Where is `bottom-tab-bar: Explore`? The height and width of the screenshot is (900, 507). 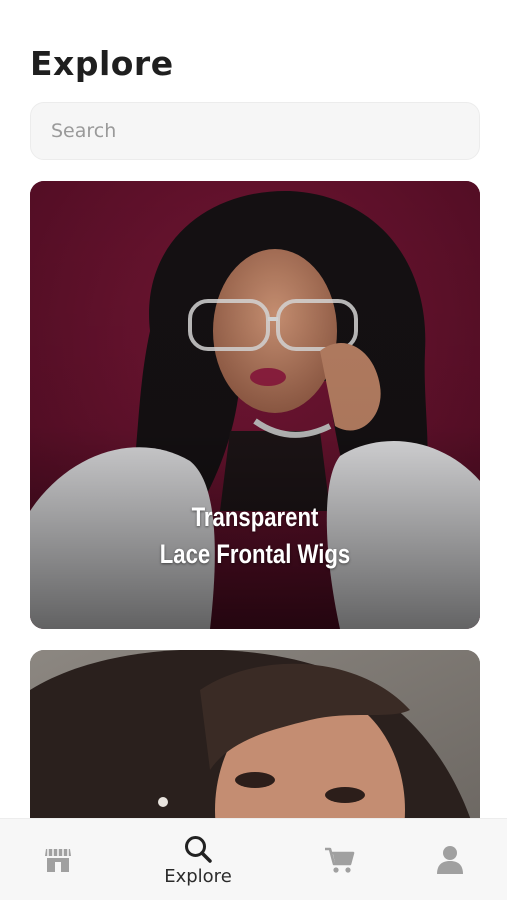 bottom-tab-bar: Explore is located at coordinates (253, 859).